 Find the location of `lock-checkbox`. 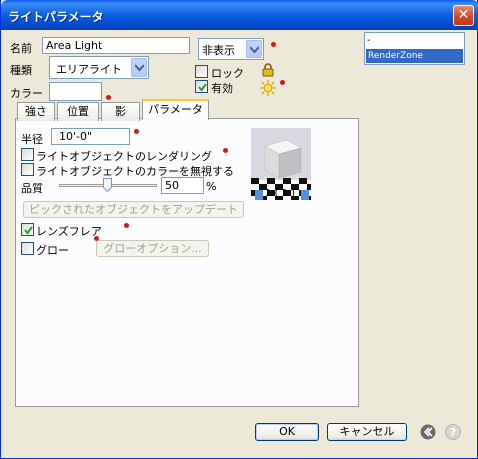

lock-checkbox is located at coordinates (201, 71).